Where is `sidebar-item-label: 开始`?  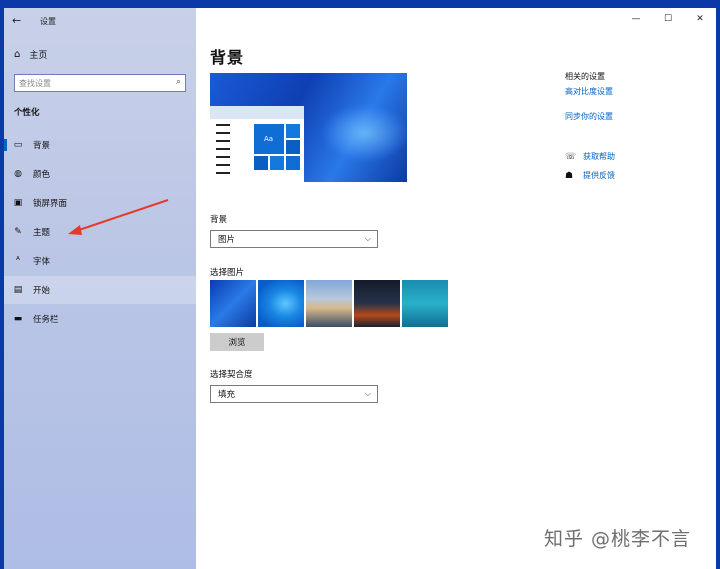
sidebar-item-label: 开始 is located at coordinates (42, 291).